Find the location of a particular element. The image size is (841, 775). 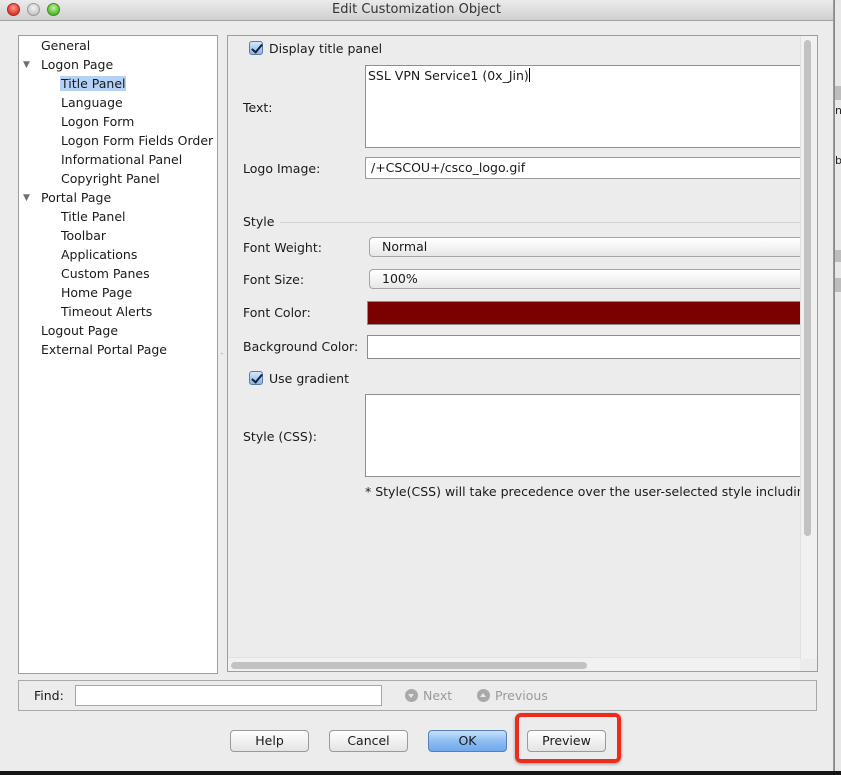

tree-item: Copyright Panel is located at coordinates (110, 179).